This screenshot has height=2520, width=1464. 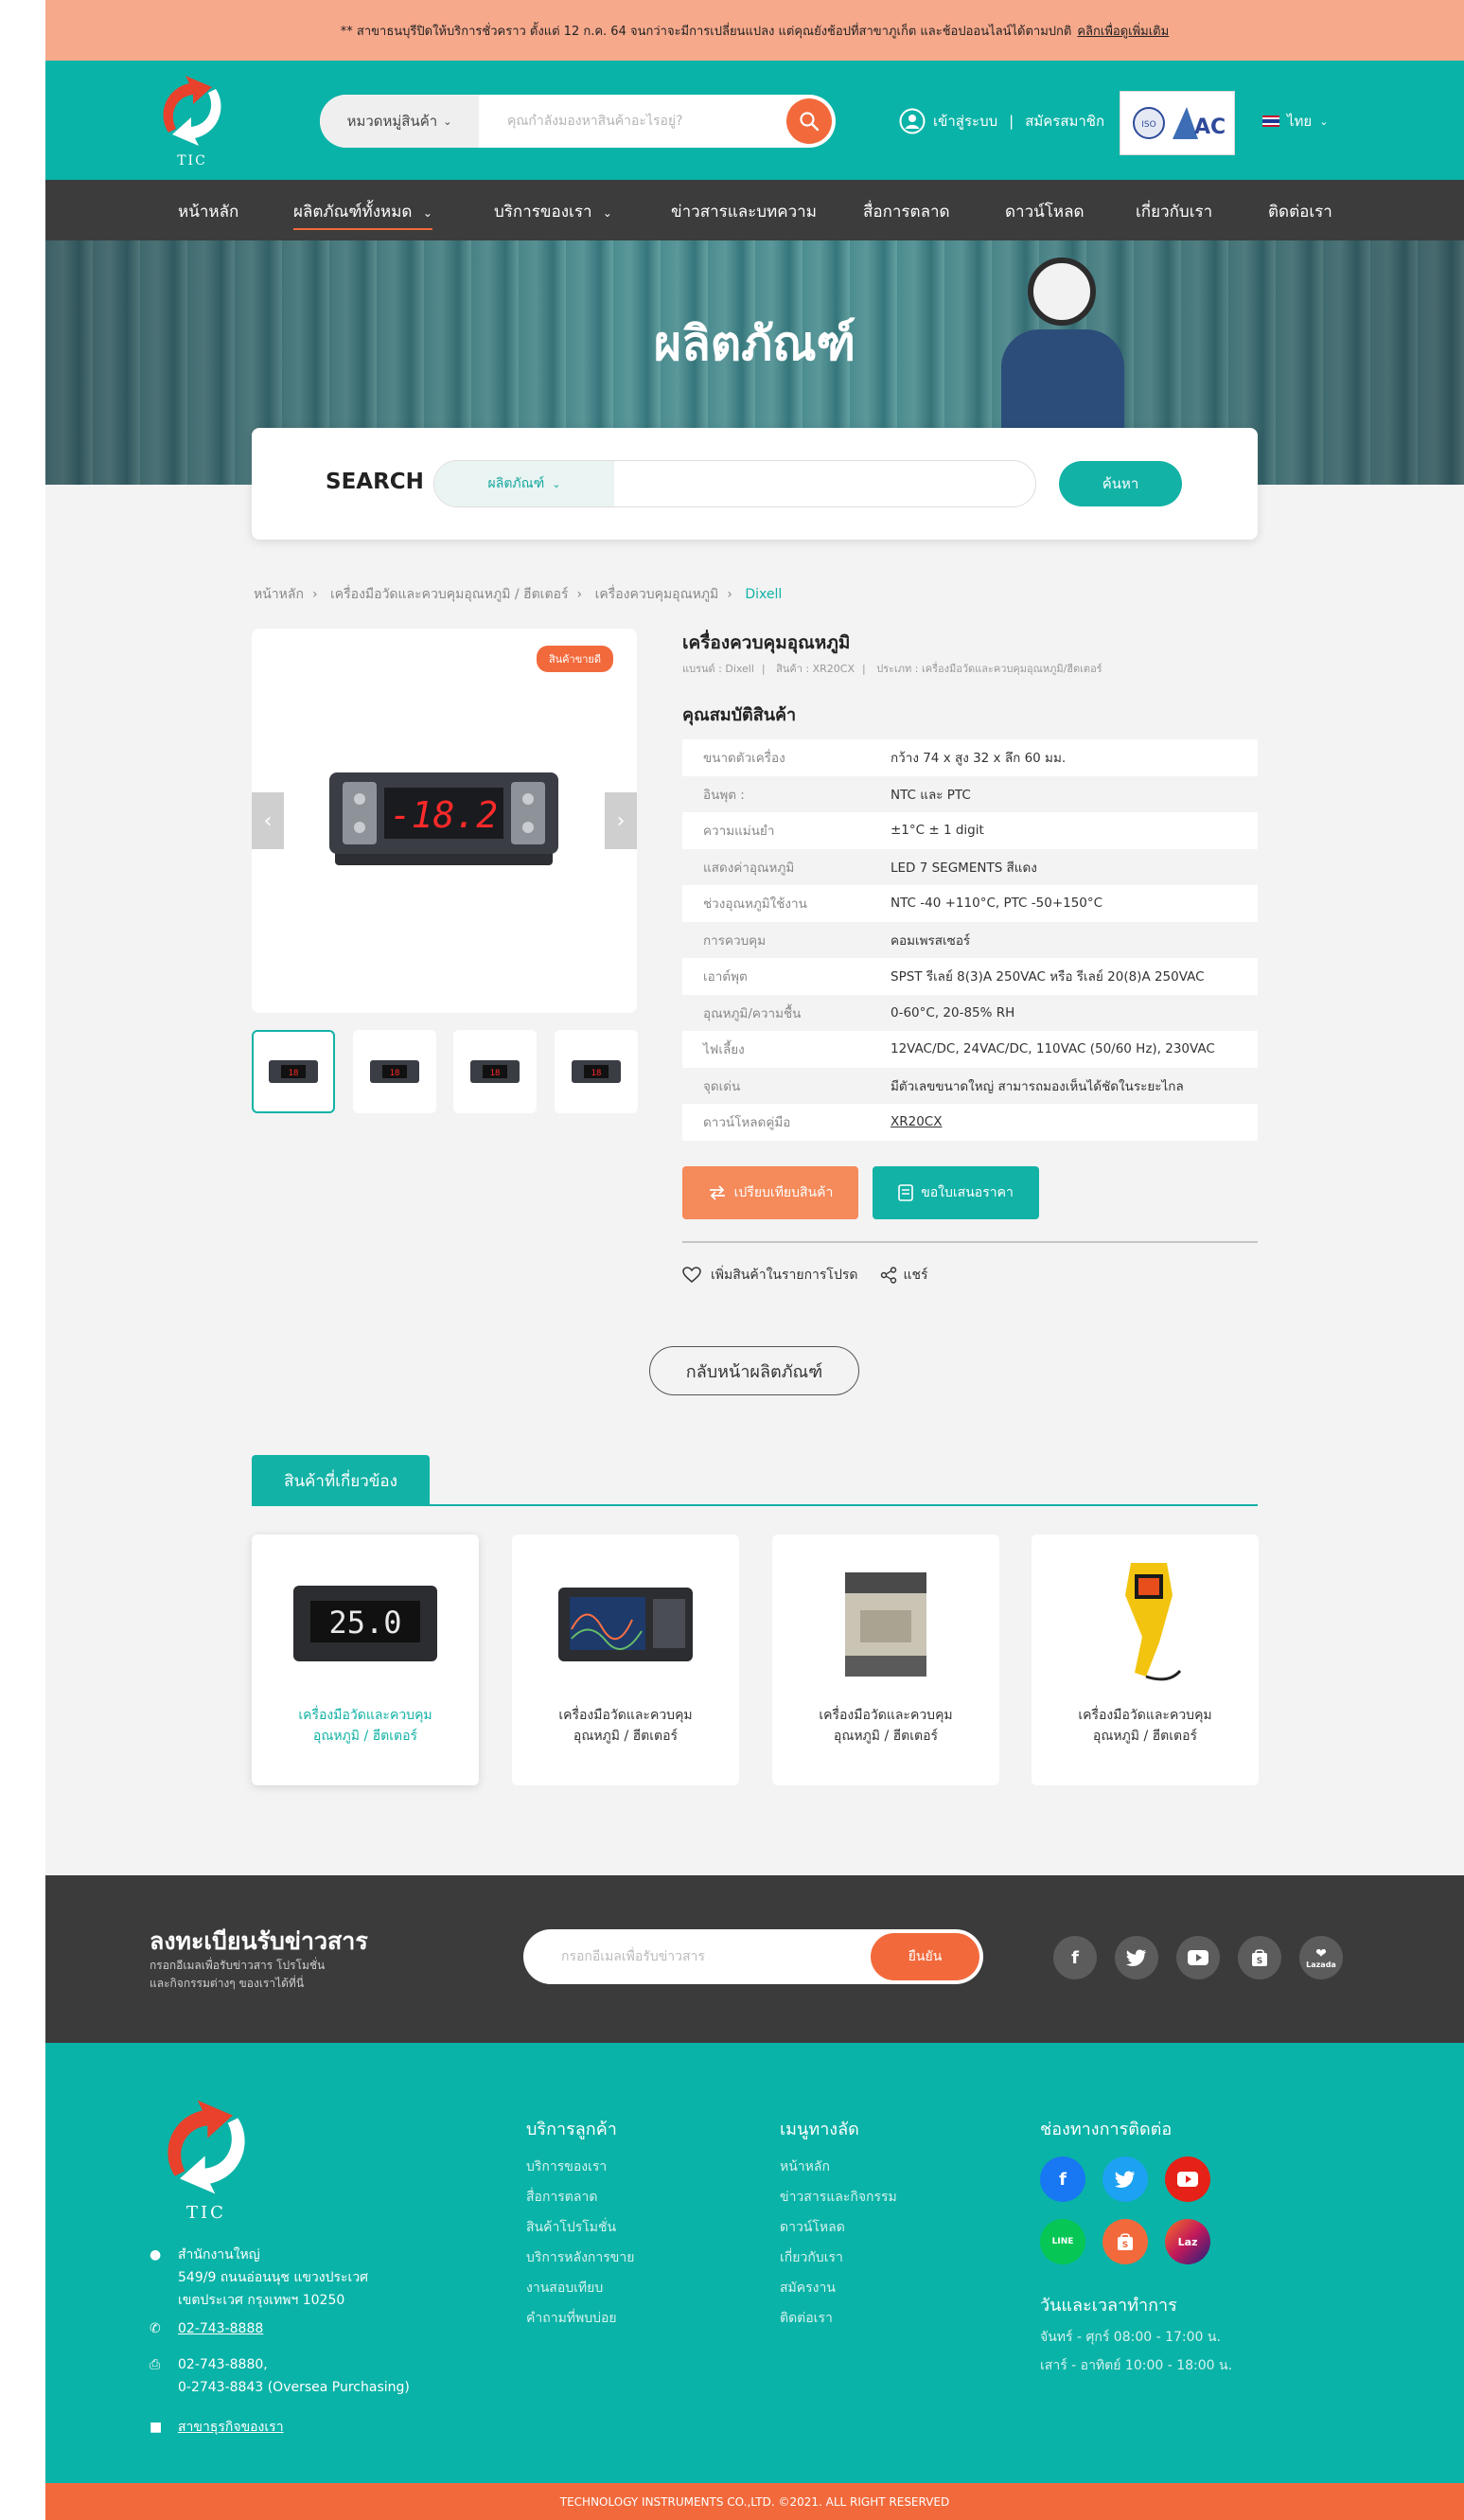 I want to click on spec-key: แสดงค่าอุณหภูมิ, so click(x=749, y=868).